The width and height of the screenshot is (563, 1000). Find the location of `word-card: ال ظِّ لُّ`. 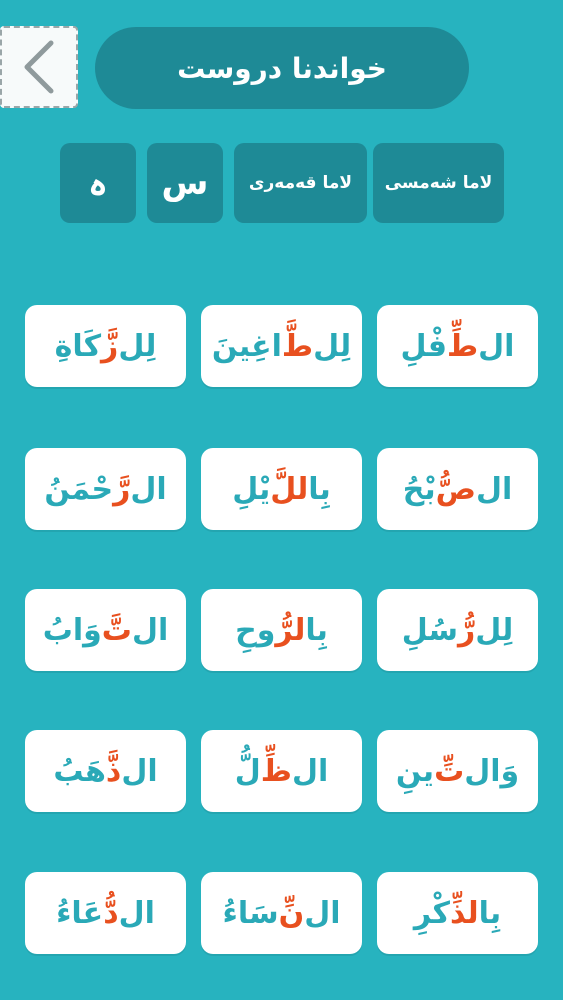

word-card: ال ظِّ لُّ is located at coordinates (281, 771).